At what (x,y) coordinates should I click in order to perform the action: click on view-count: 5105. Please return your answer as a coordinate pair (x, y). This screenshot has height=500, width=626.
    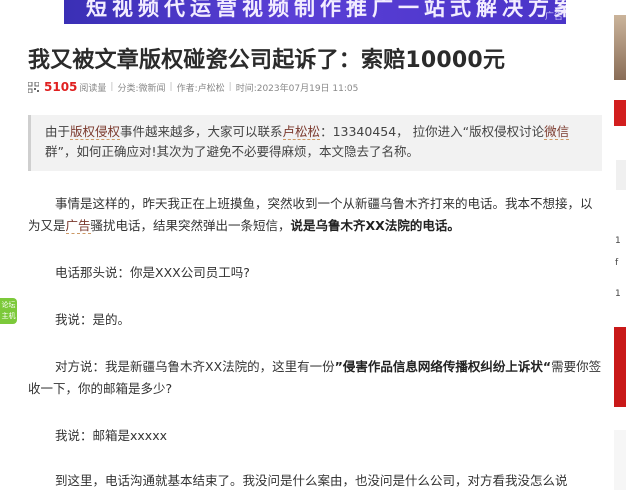
    Looking at the image, I should click on (61, 87).